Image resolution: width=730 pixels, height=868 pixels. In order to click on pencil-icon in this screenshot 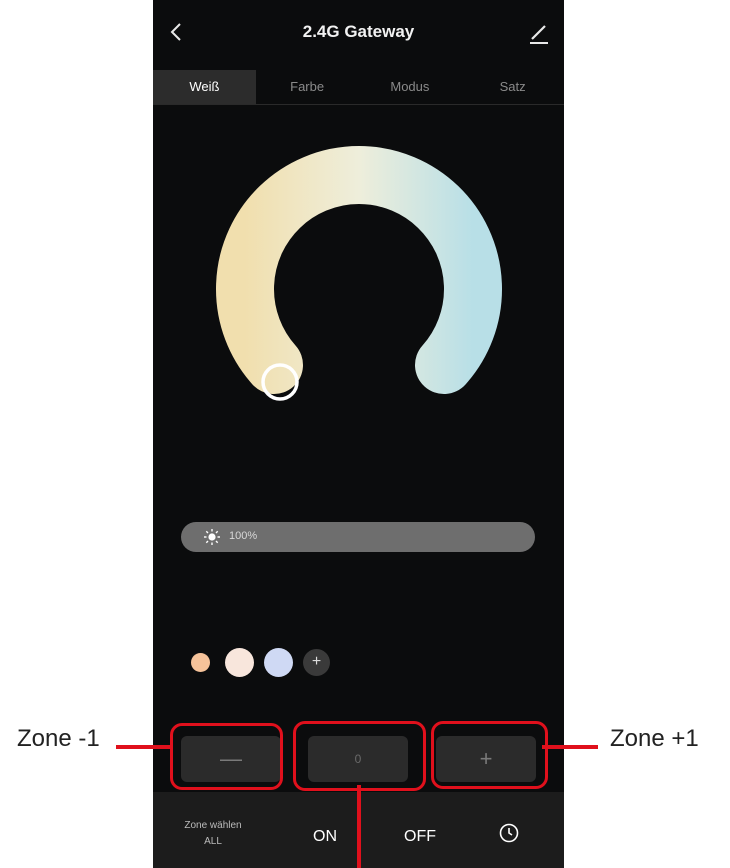, I will do `click(539, 33)`.